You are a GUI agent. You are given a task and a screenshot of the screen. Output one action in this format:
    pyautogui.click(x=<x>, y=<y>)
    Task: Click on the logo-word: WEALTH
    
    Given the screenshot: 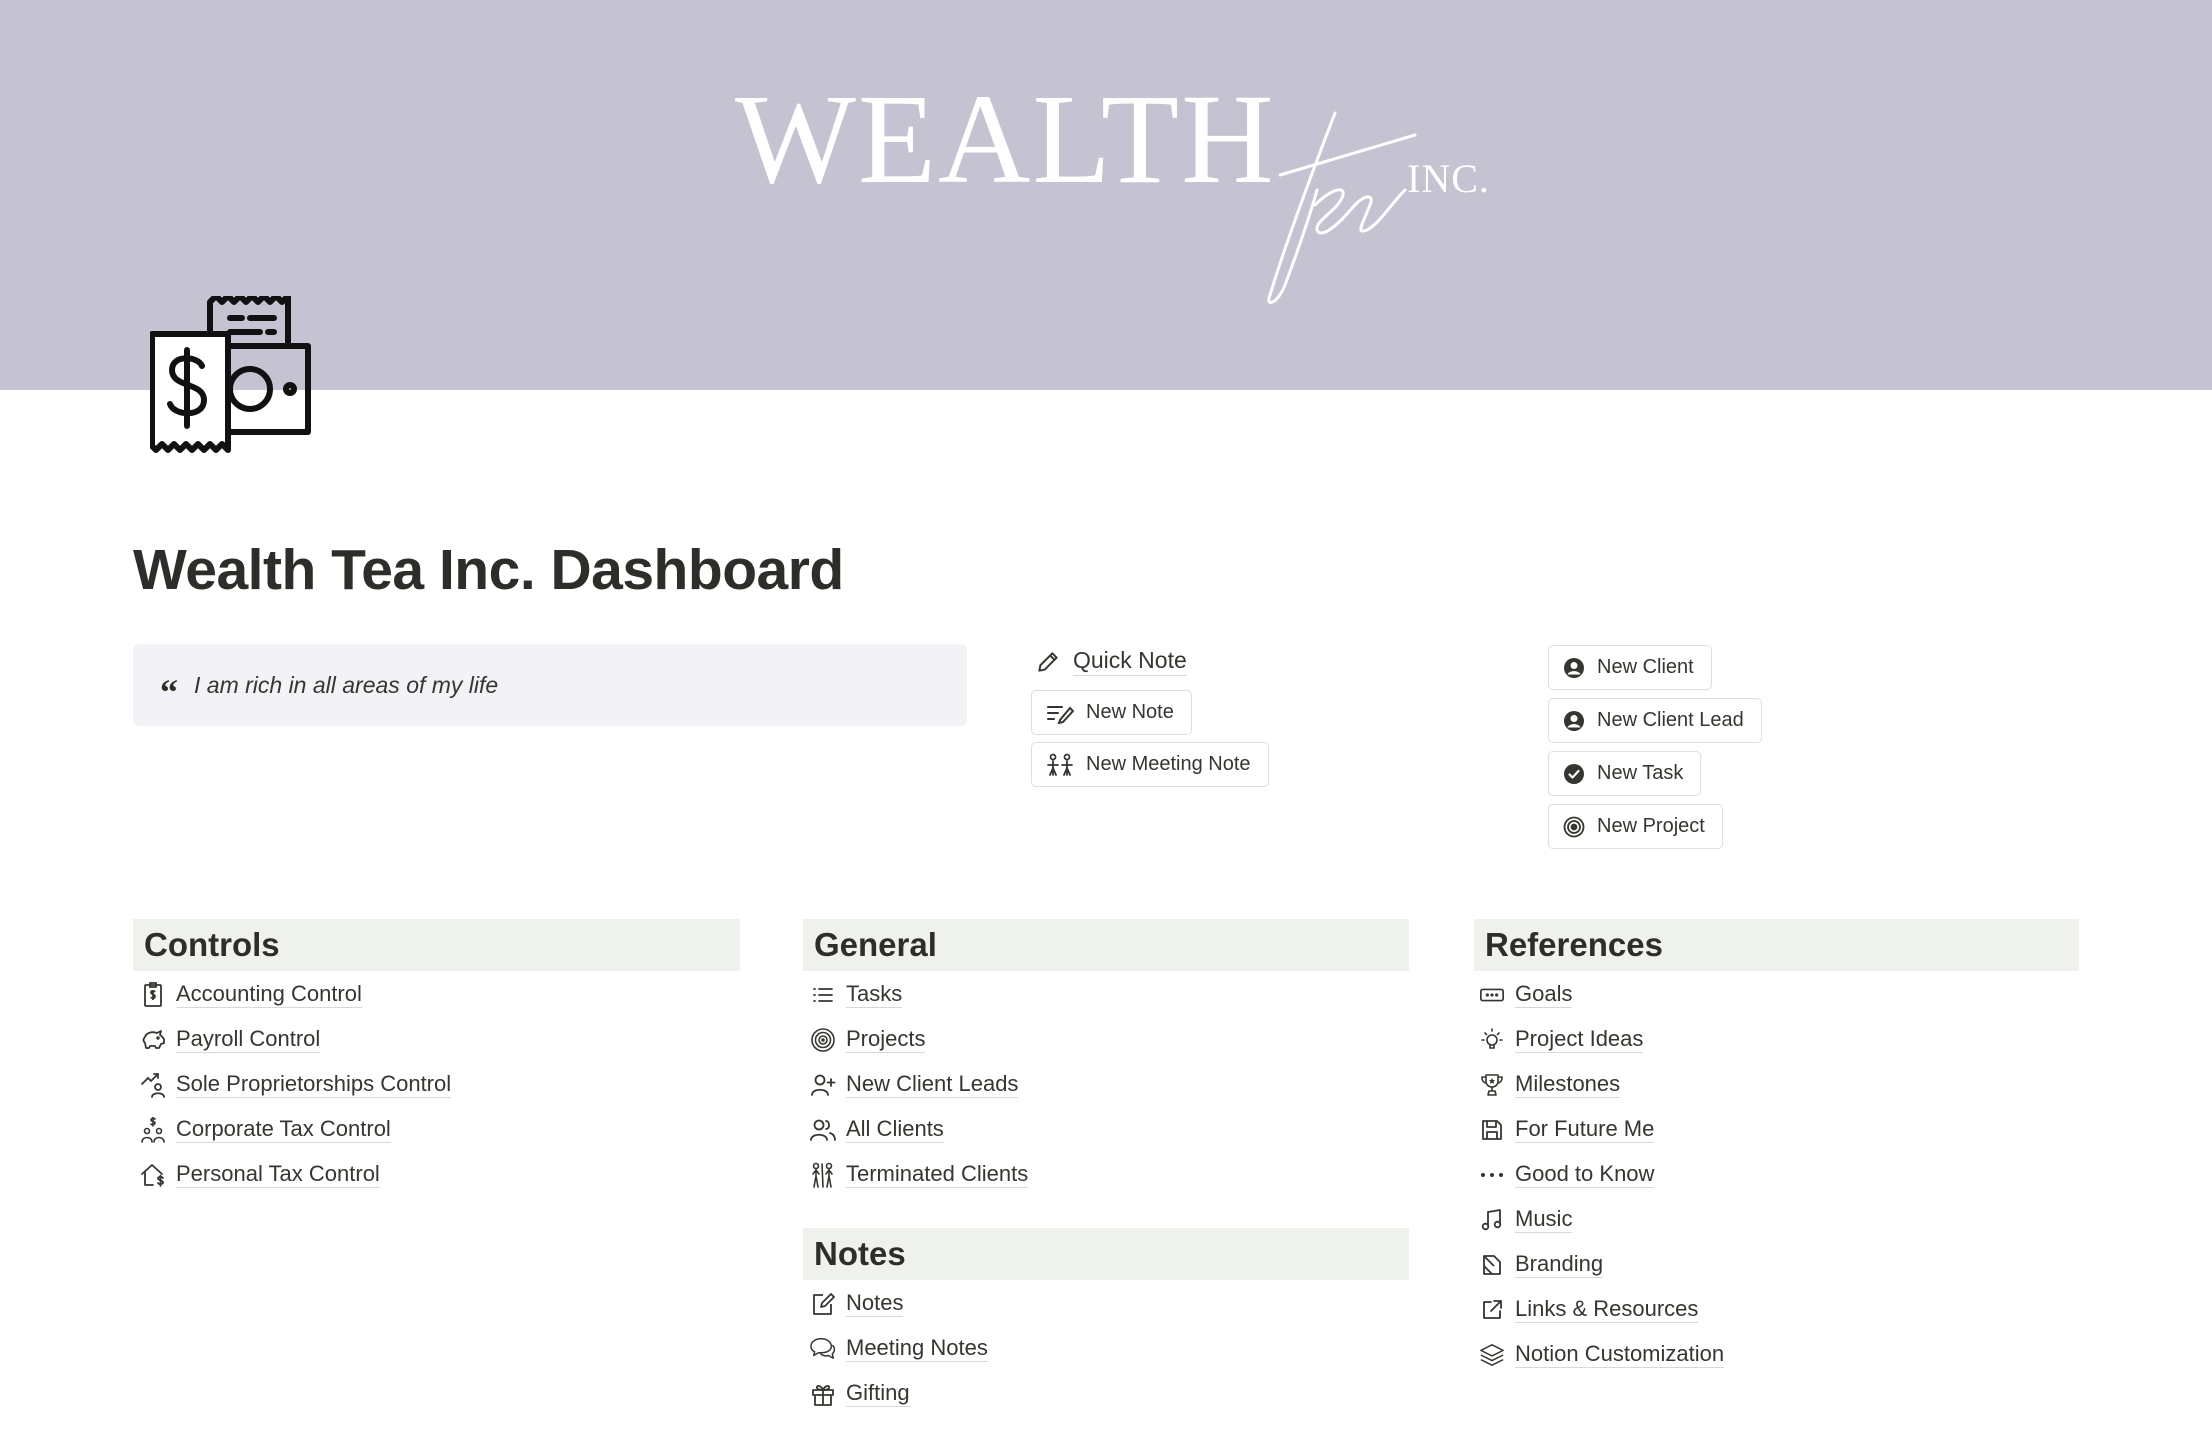 What is the action you would take?
    pyautogui.click(x=1005, y=139)
    